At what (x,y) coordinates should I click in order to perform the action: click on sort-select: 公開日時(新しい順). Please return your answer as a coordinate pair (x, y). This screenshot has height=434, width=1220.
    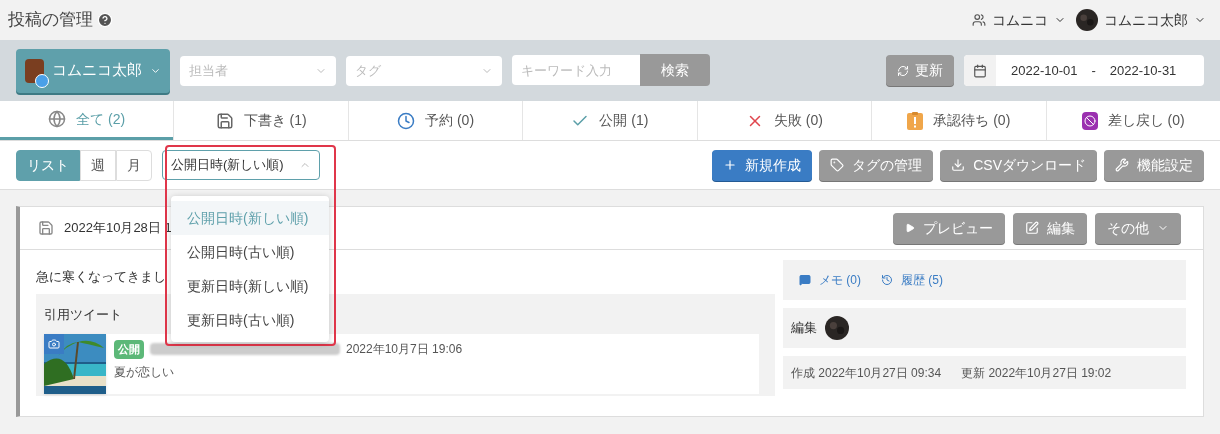
    Looking at the image, I should click on (241, 165).